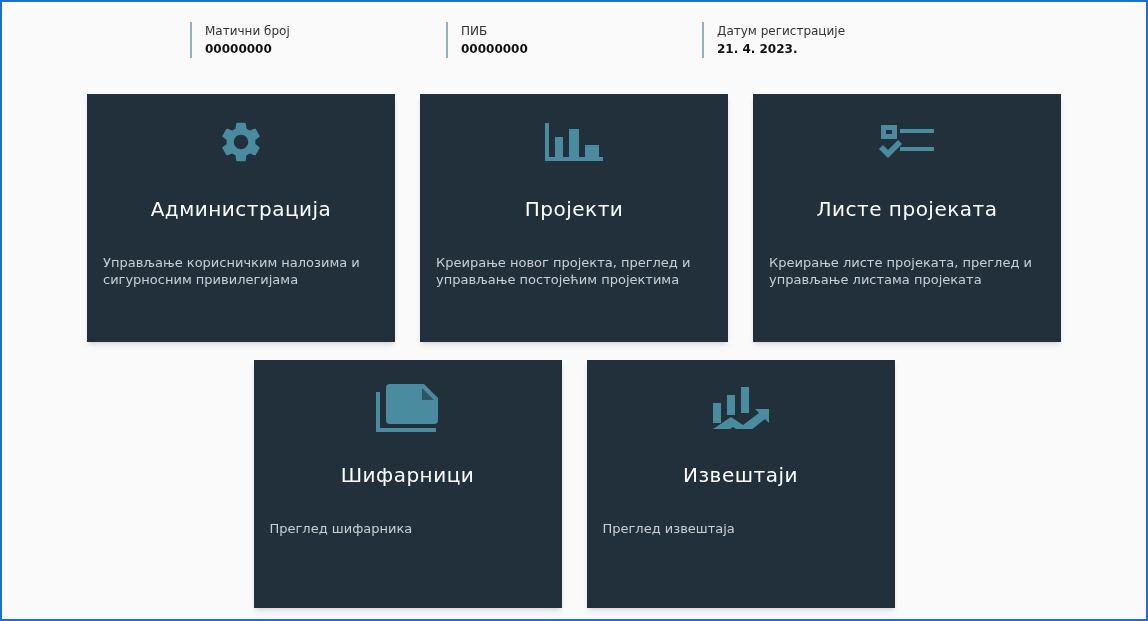  Describe the element at coordinates (564, 271) in the screenshot. I see `card-description: Креирање новог пројекта, преглед и управљање постојећим пројектима` at that location.